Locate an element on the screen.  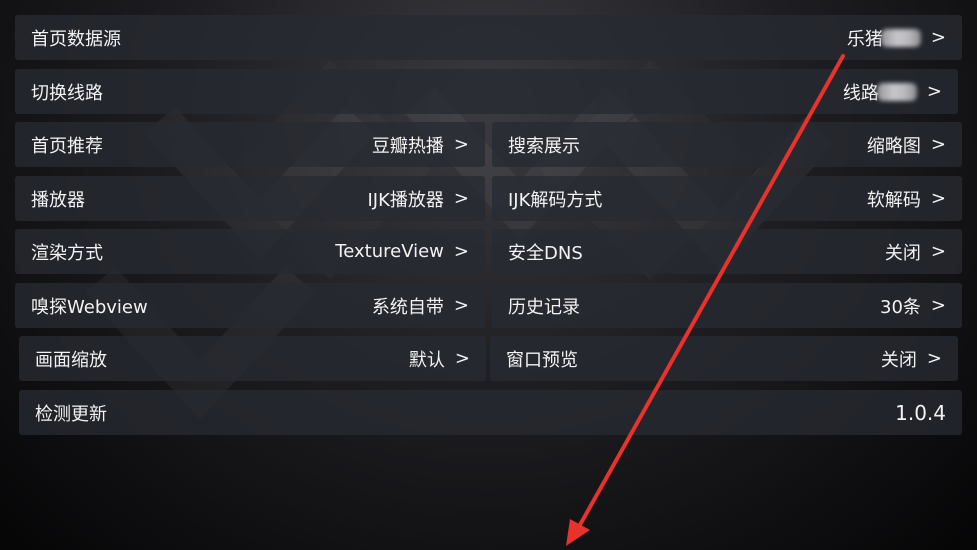
setting-label: 首页推荐 is located at coordinates (67, 146).